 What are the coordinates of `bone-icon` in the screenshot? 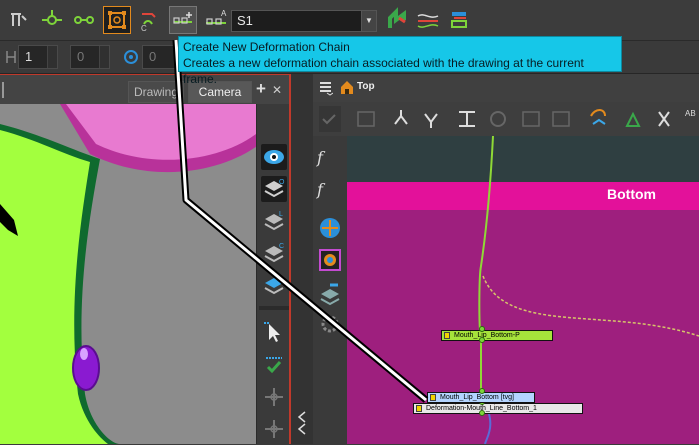 It's located at (84, 20).